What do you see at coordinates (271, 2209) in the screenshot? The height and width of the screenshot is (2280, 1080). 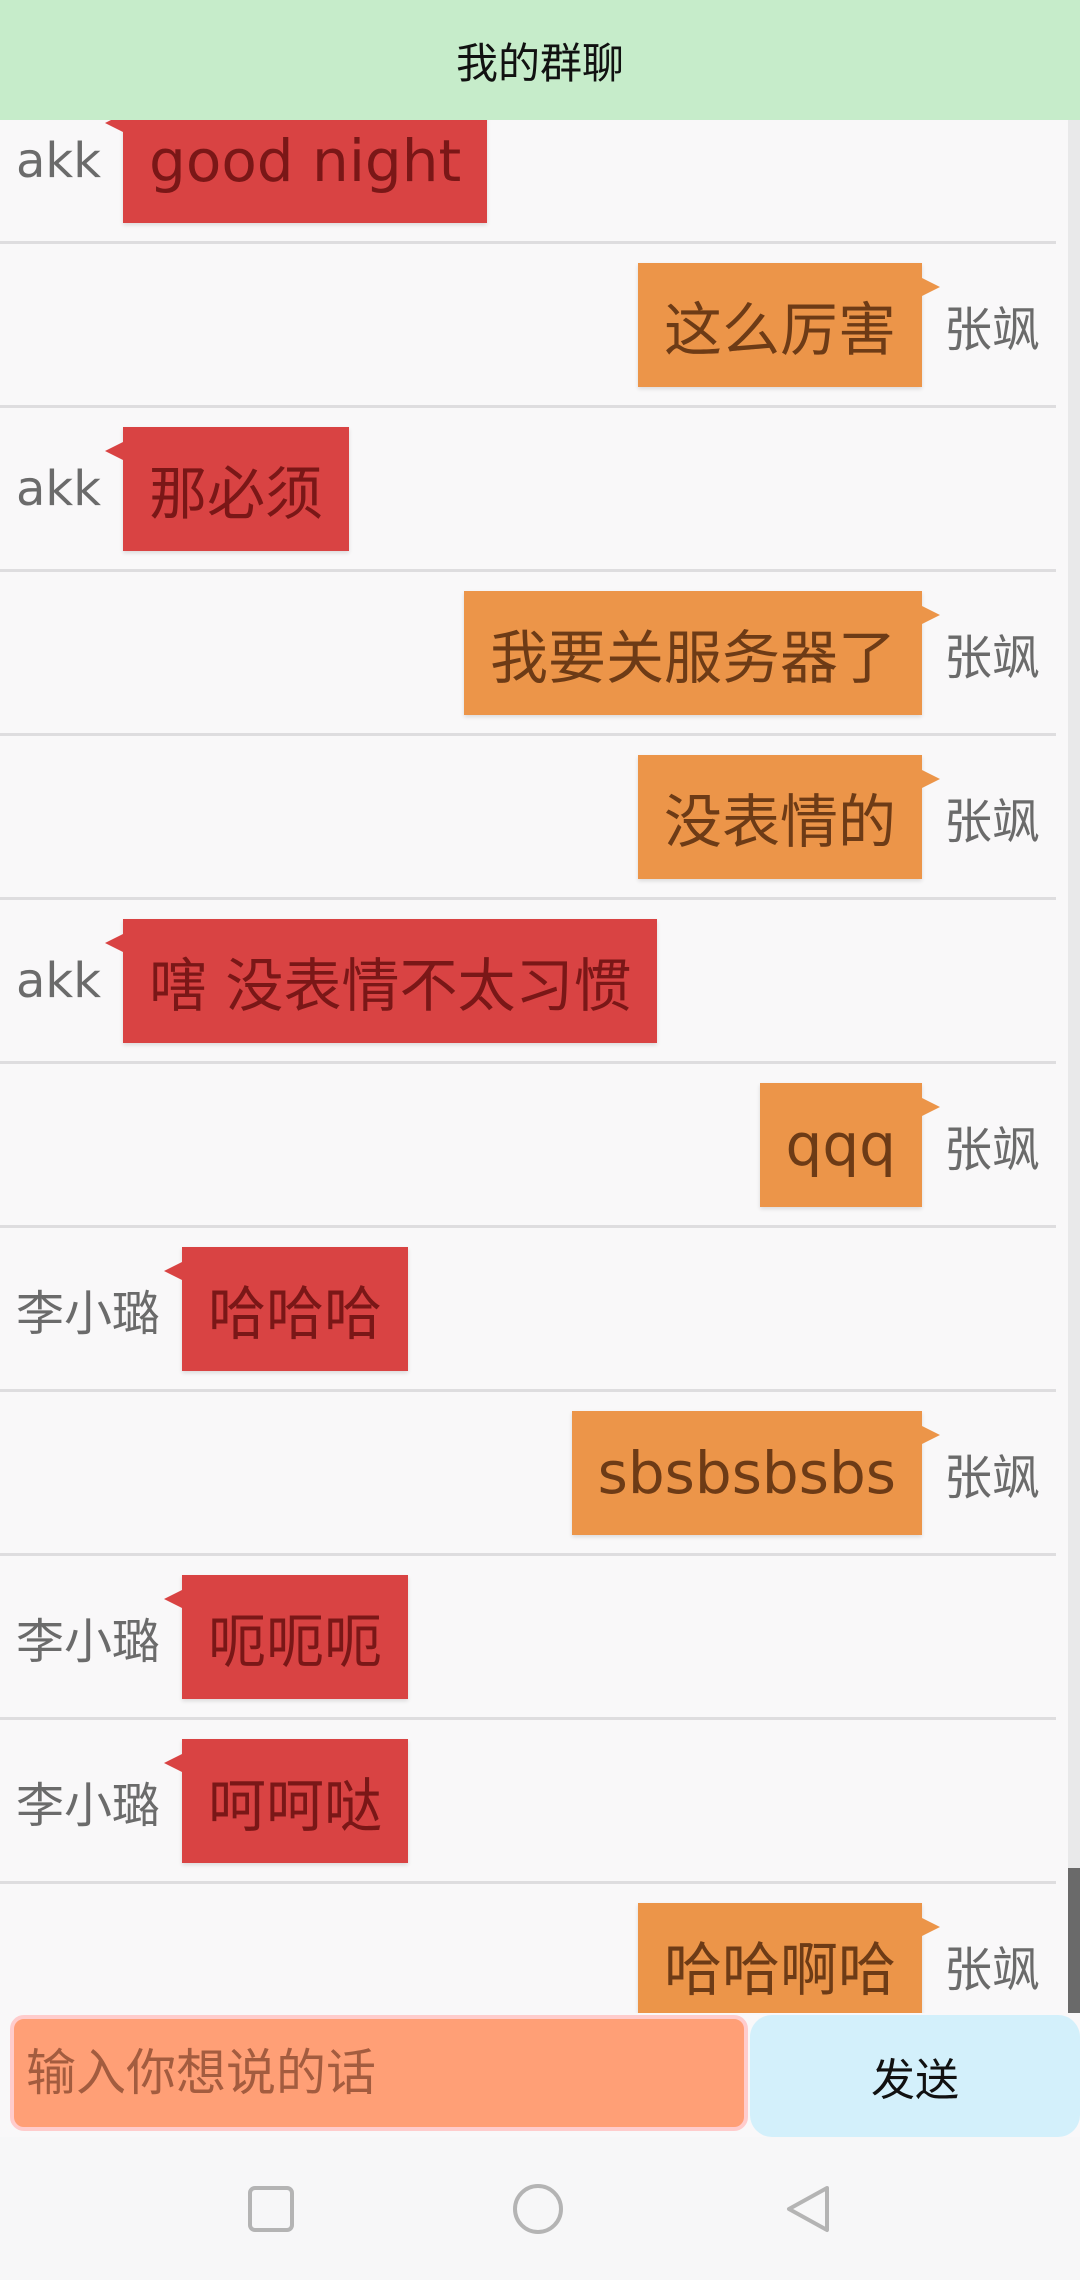 I see `square-recents-icon` at bounding box center [271, 2209].